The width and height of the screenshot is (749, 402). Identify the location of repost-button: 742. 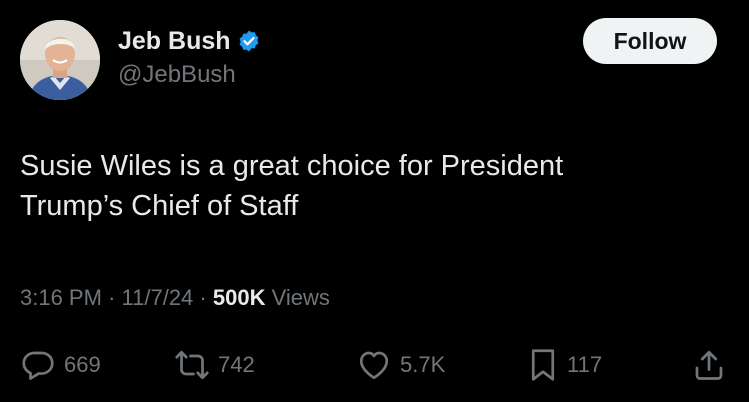
(214, 365).